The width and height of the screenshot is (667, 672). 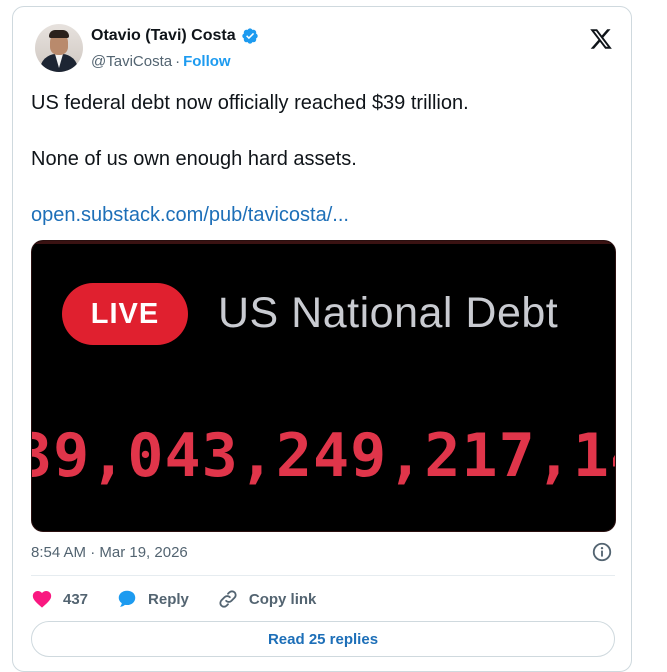 What do you see at coordinates (194, 159) in the screenshot?
I see `tweet-text-line: None of us own enough hard assets.` at bounding box center [194, 159].